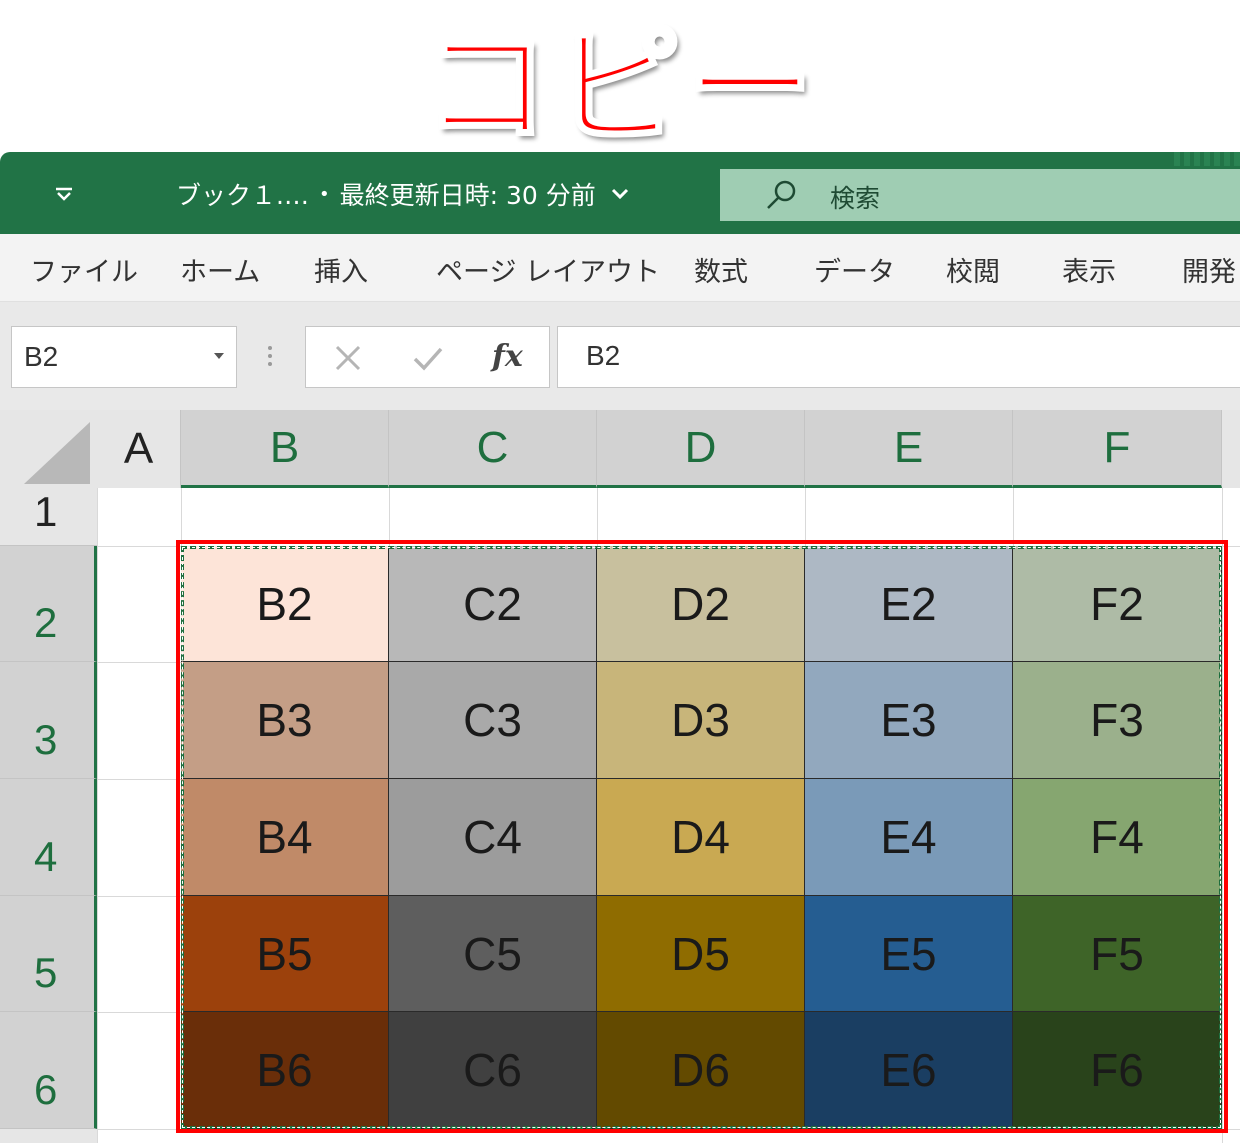 The image size is (1240, 1143). What do you see at coordinates (782, 195) in the screenshot?
I see `search-icon` at bounding box center [782, 195].